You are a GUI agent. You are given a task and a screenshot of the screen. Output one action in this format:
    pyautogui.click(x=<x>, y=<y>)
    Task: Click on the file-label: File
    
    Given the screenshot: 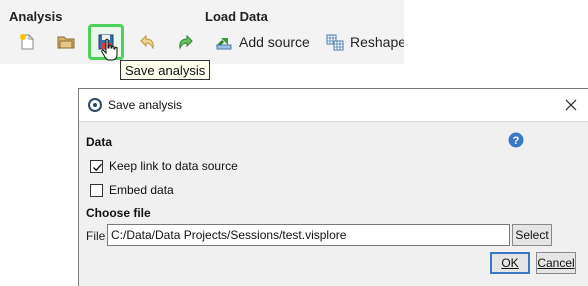 What is the action you would take?
    pyautogui.click(x=96, y=236)
    